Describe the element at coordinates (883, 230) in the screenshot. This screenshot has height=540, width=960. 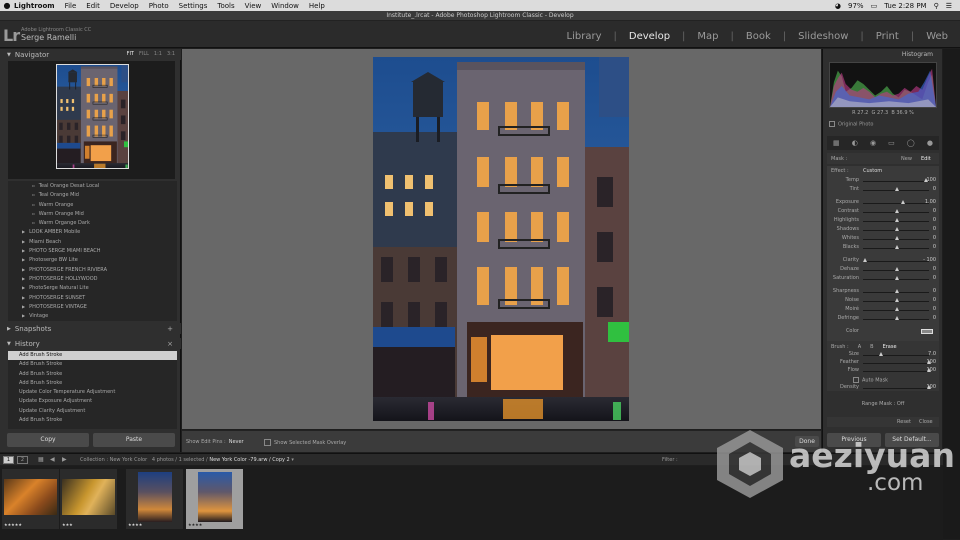
I see `slider-shadows: Shadows 0` at that location.